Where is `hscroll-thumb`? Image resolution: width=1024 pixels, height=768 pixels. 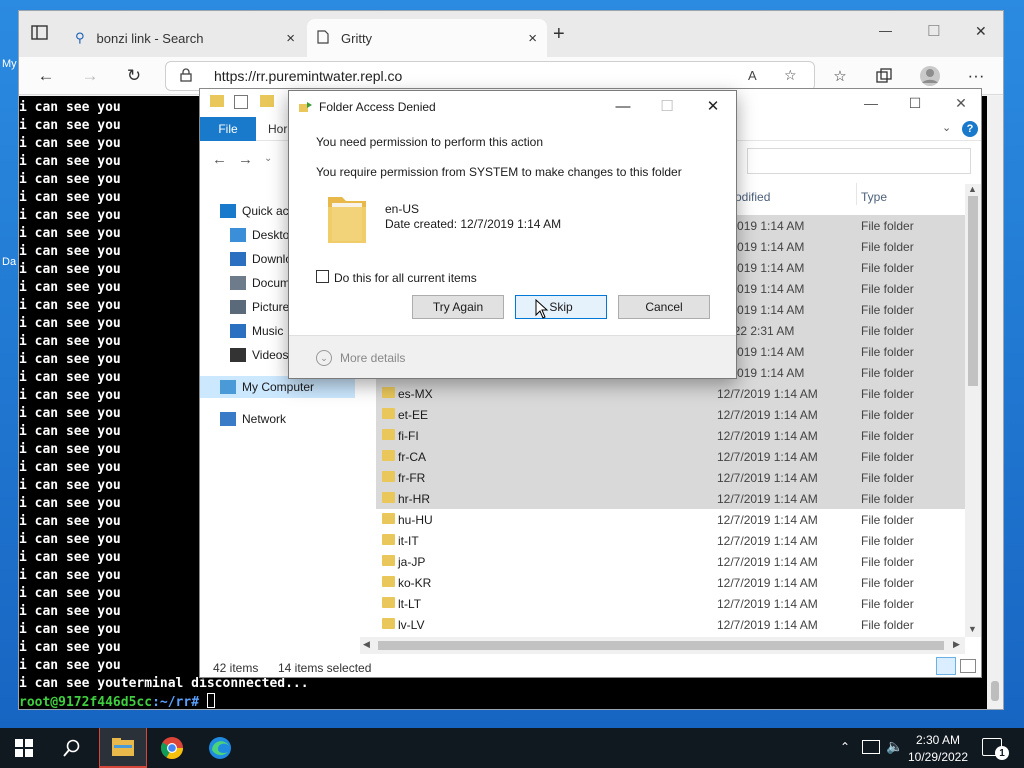 hscroll-thumb is located at coordinates (661, 645).